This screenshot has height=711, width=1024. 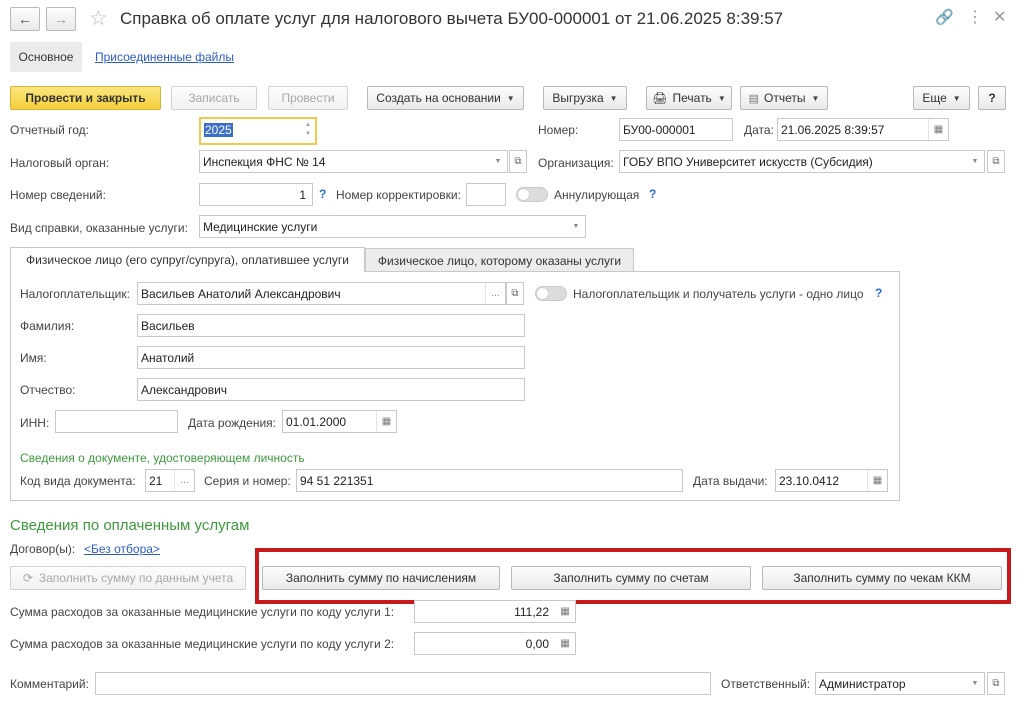 What do you see at coordinates (537, 644) in the screenshot?
I see `sum2-value: 0,00` at bounding box center [537, 644].